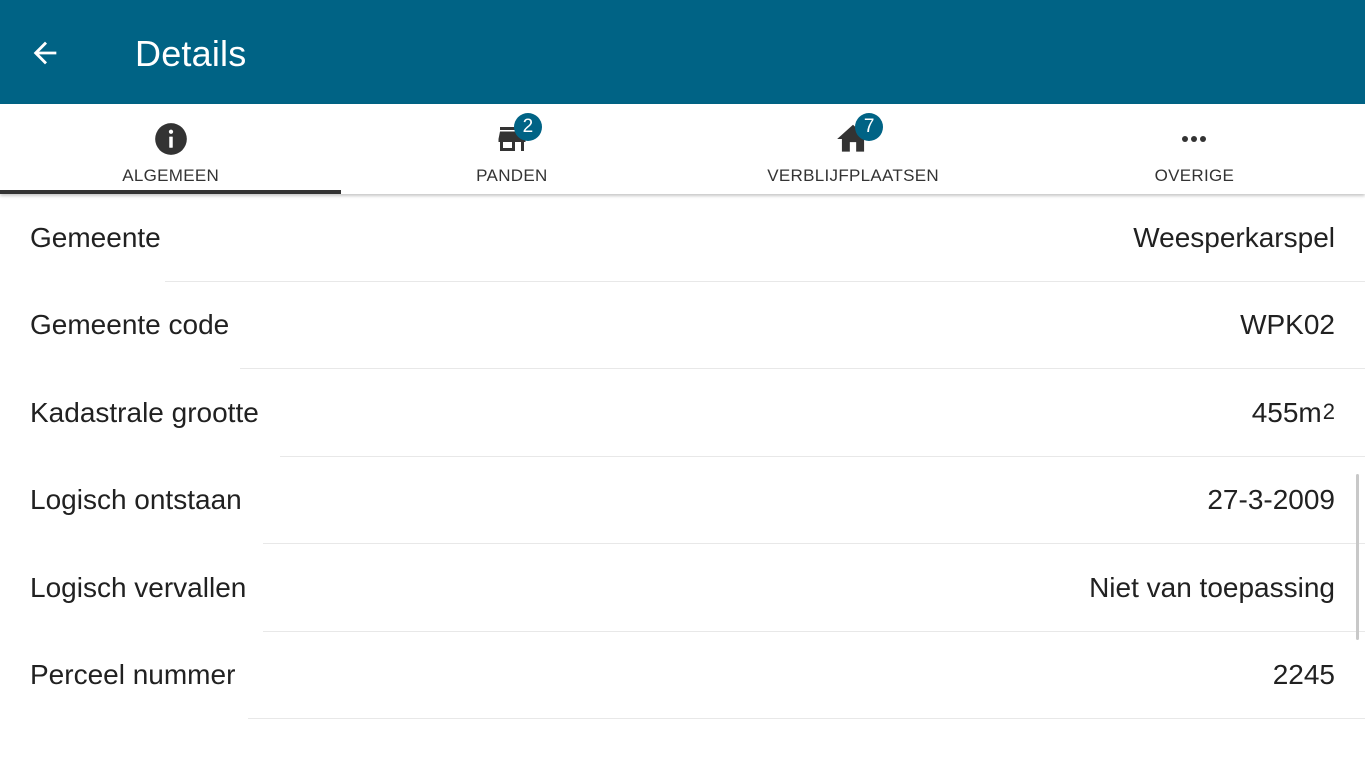 Image resolution: width=1365 pixels, height=768 pixels. Describe the element at coordinates (144, 412) in the screenshot. I see `detail-label: Kadastrale grootte` at that location.